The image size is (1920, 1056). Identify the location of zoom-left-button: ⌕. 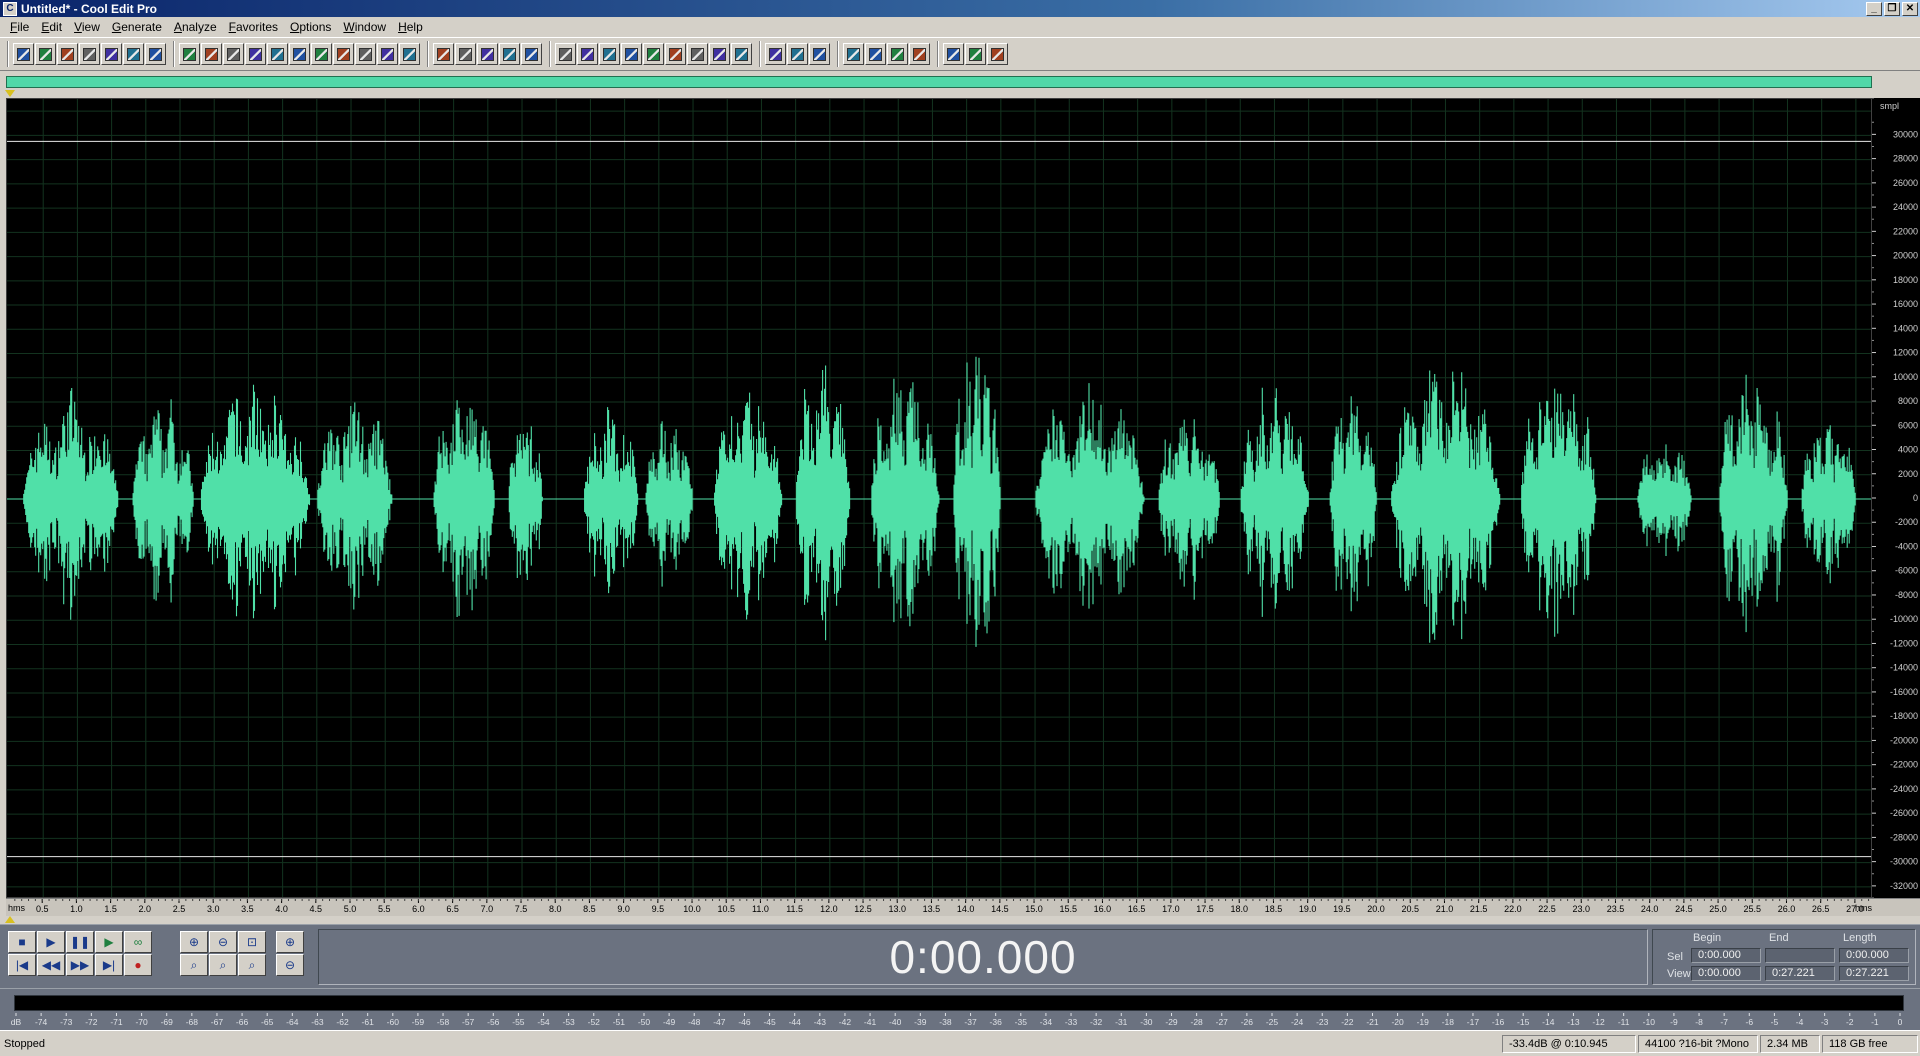
(194, 965).